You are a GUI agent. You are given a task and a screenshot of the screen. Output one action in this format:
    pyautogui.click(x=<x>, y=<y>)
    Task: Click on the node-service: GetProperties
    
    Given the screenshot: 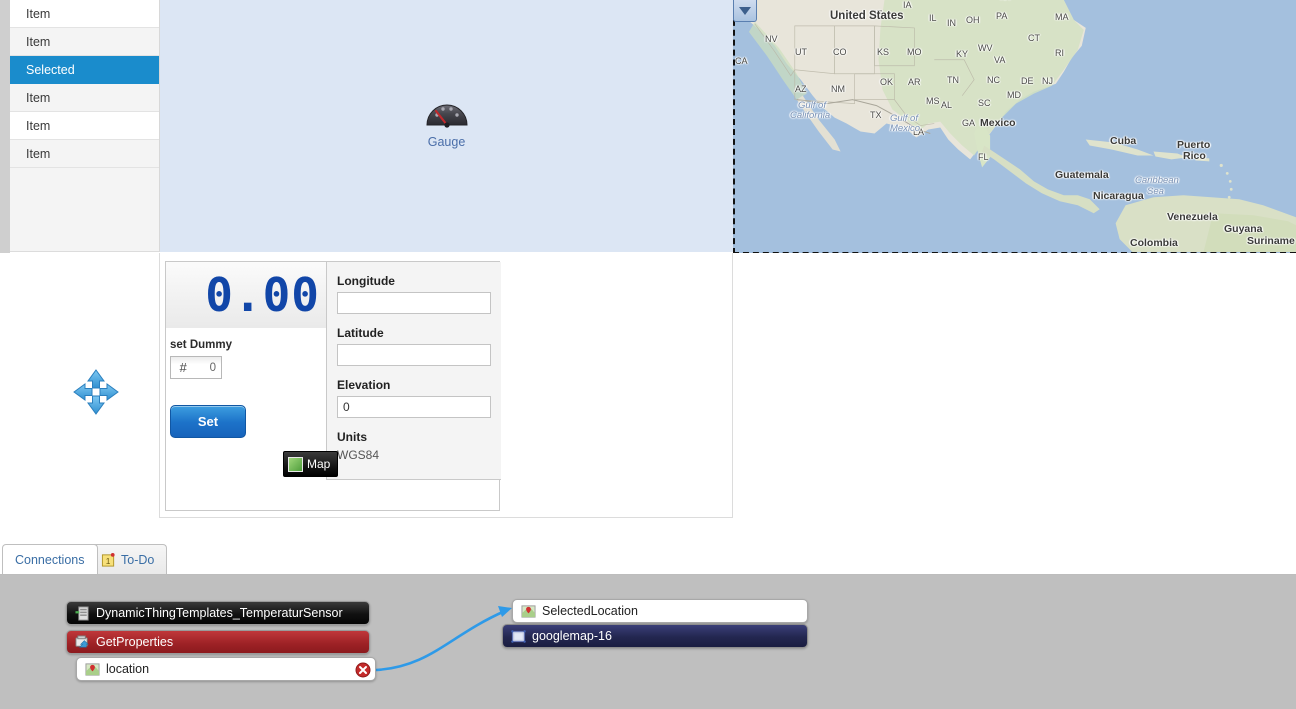 What is the action you would take?
    pyautogui.click(x=218, y=642)
    